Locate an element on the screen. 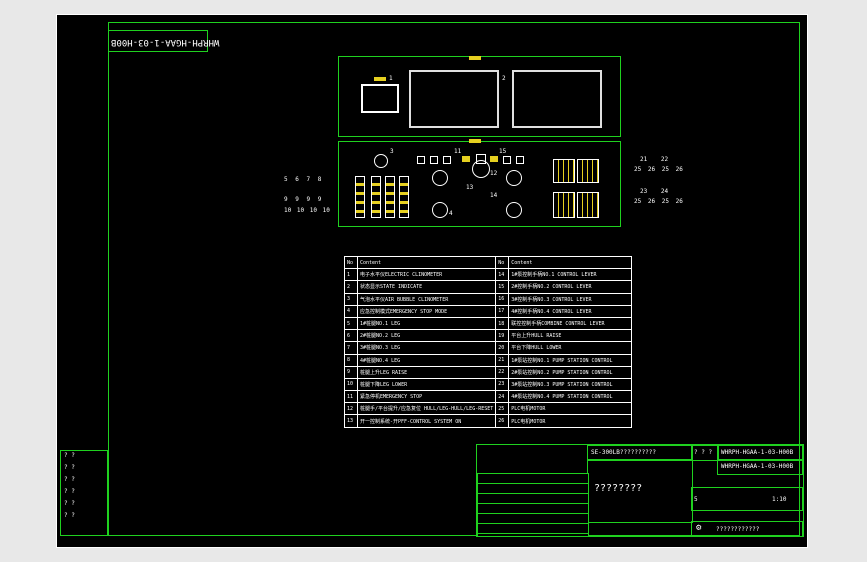 The height and width of the screenshot is (562, 867). cell: 2#控制手柄NO.2 CONTROL LEVER is located at coordinates (570, 287).